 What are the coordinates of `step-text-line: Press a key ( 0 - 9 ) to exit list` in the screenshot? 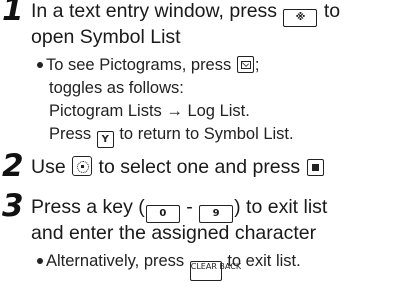 It's located at (179, 209).